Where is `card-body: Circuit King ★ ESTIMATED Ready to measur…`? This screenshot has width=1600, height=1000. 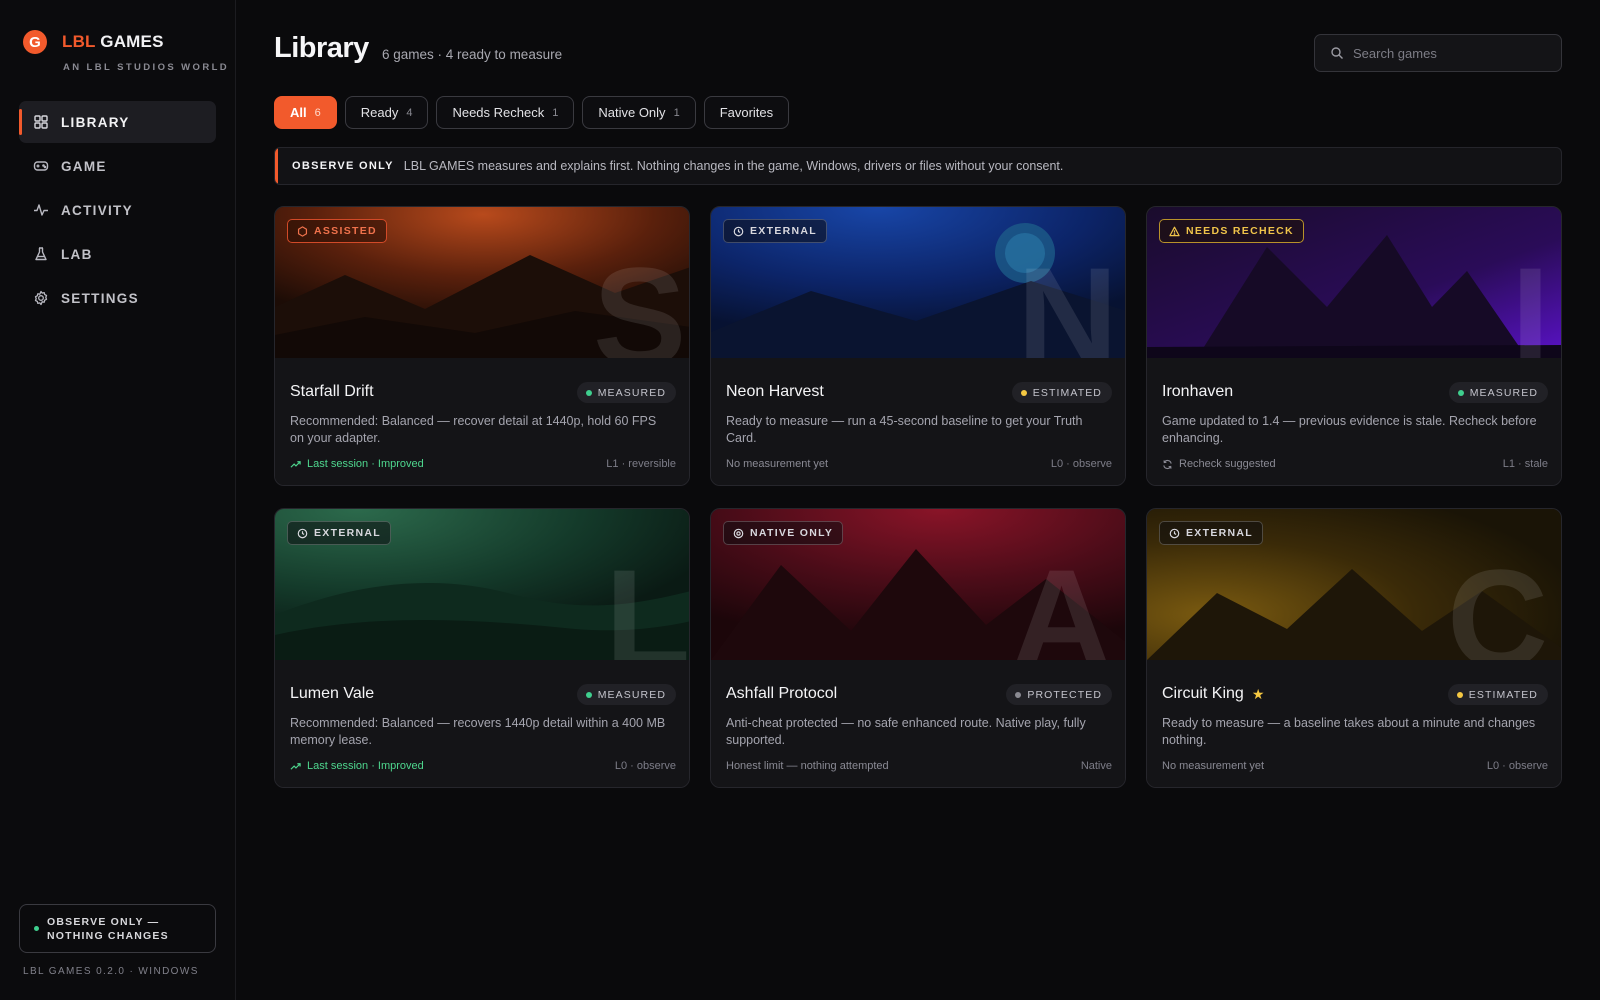 card-body: Circuit King ★ ESTIMATED Ready to measur… is located at coordinates (1354, 723).